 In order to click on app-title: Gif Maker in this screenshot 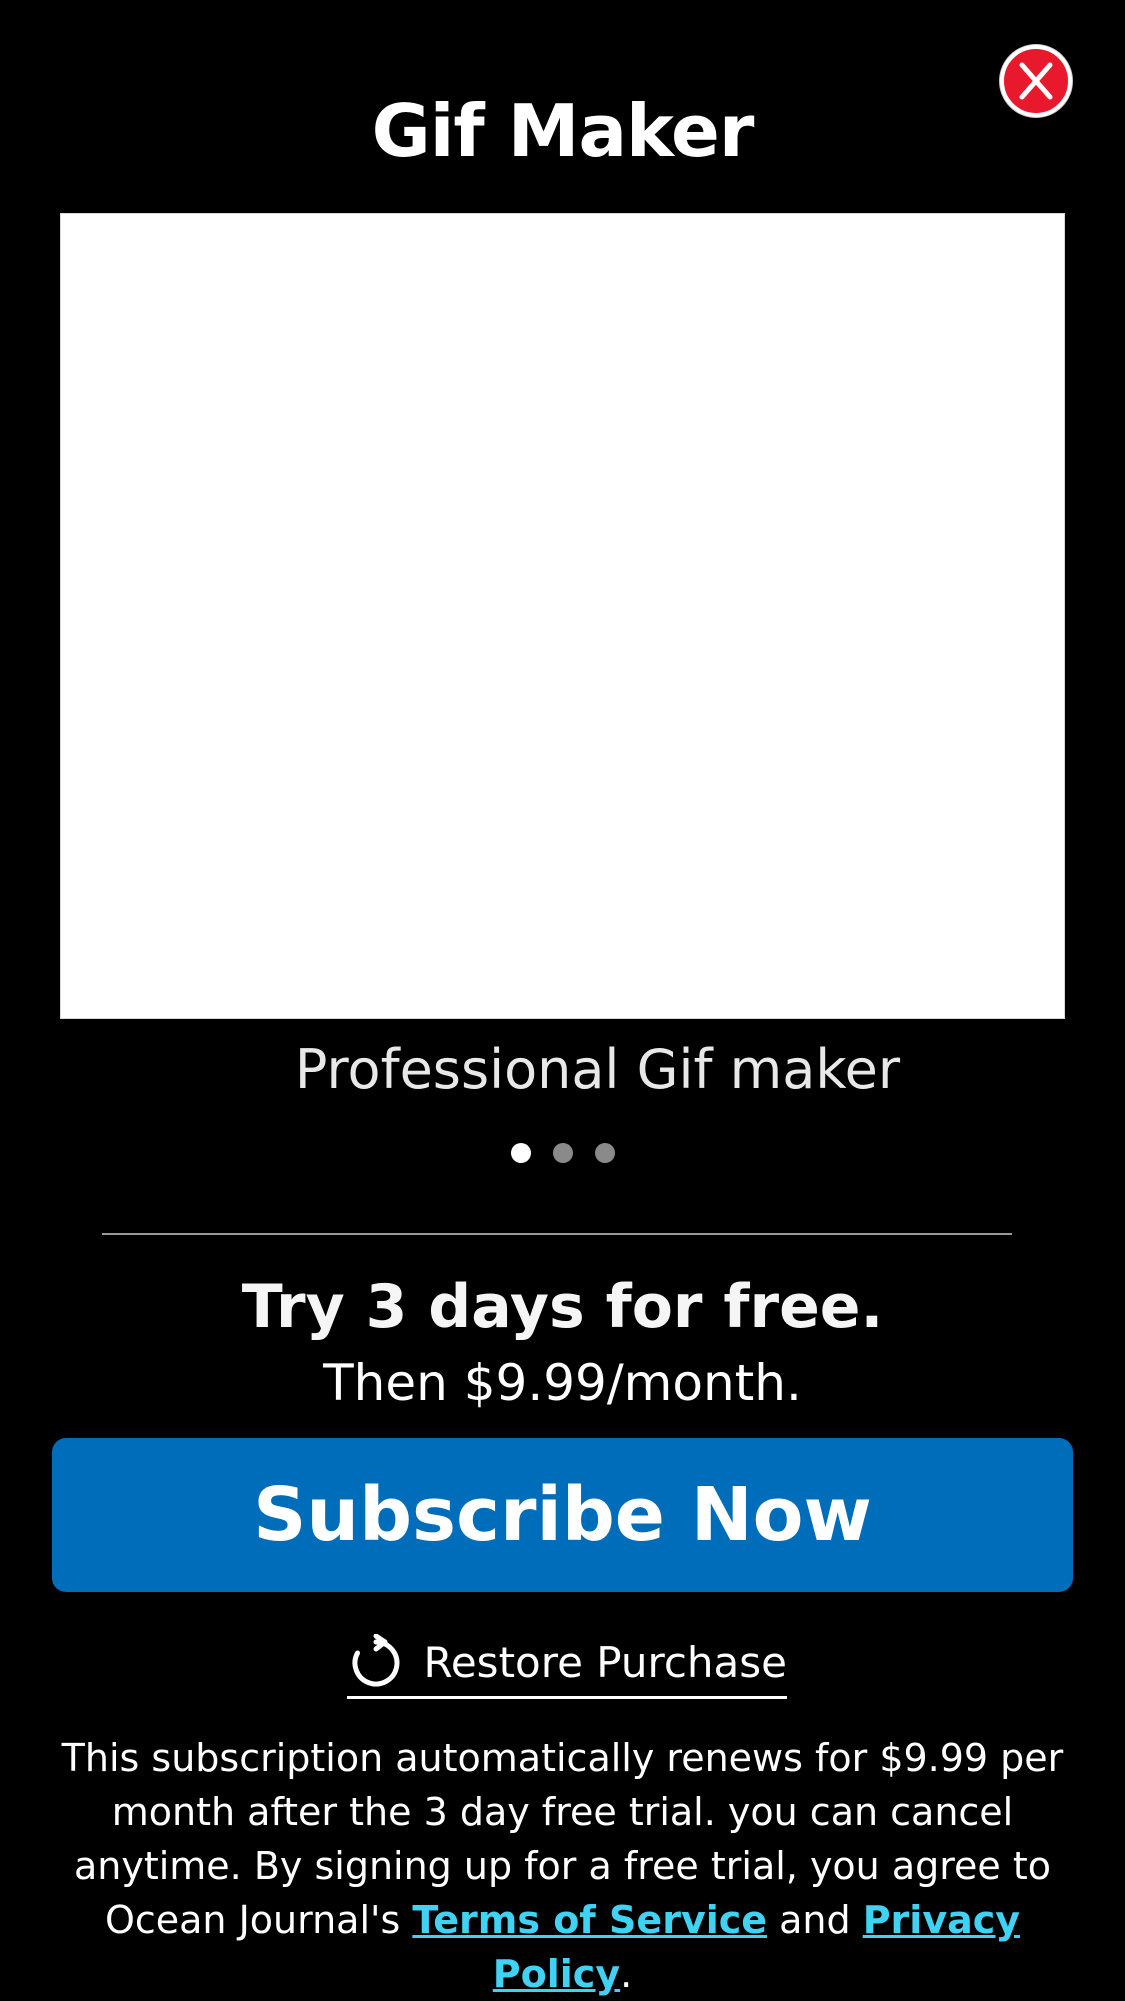, I will do `click(563, 131)`.